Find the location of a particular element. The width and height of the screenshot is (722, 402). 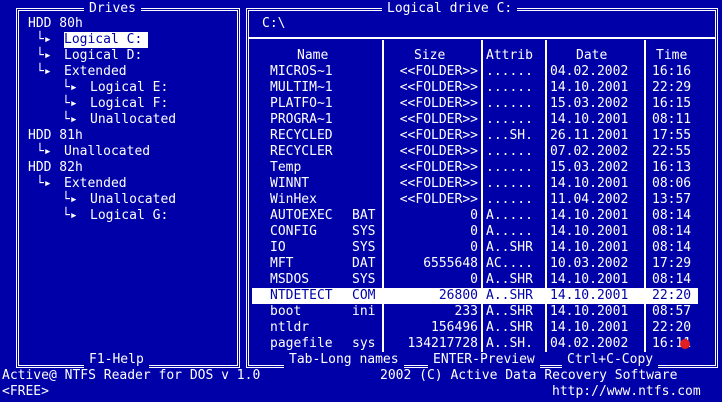

file-extension: BAT is located at coordinates (364, 215).